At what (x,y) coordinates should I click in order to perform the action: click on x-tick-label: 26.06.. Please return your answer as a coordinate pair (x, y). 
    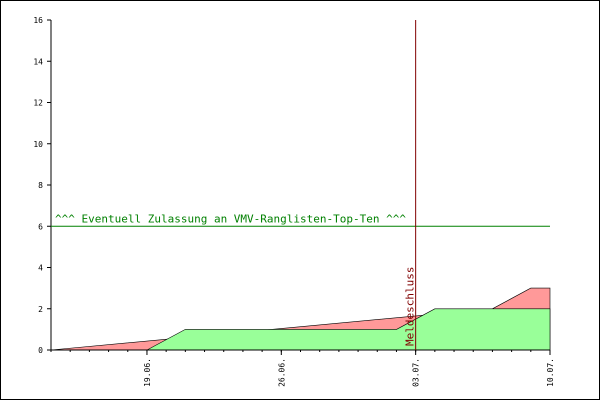
    Looking at the image, I should click on (281, 372).